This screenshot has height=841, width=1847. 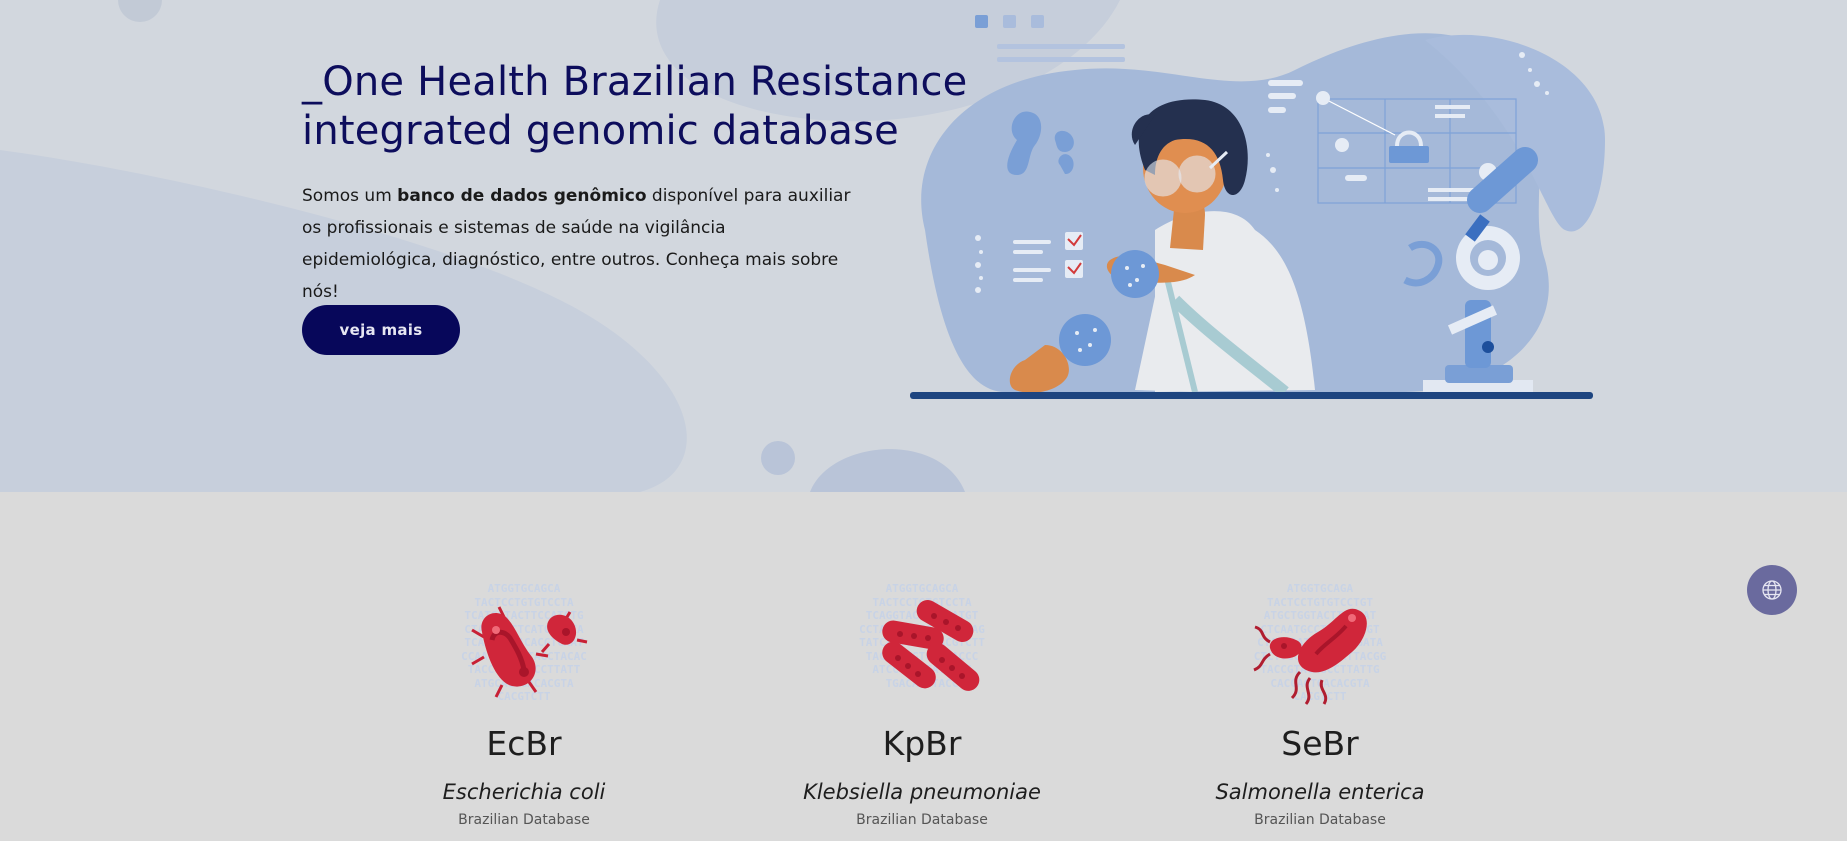 What do you see at coordinates (922, 743) in the screenshot?
I see `database-abbr: KpBr` at bounding box center [922, 743].